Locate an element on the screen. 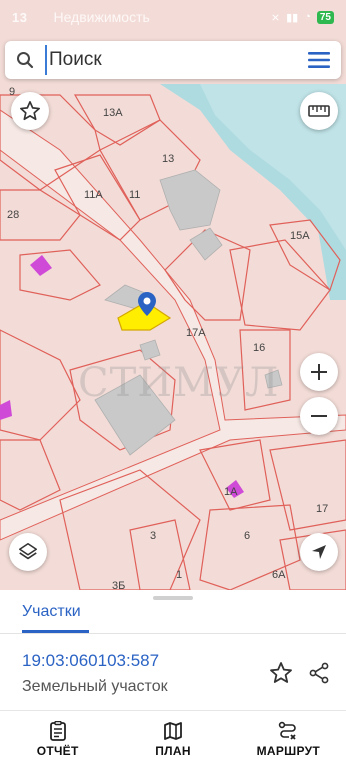  plot-label: 16 is located at coordinates (259, 348).